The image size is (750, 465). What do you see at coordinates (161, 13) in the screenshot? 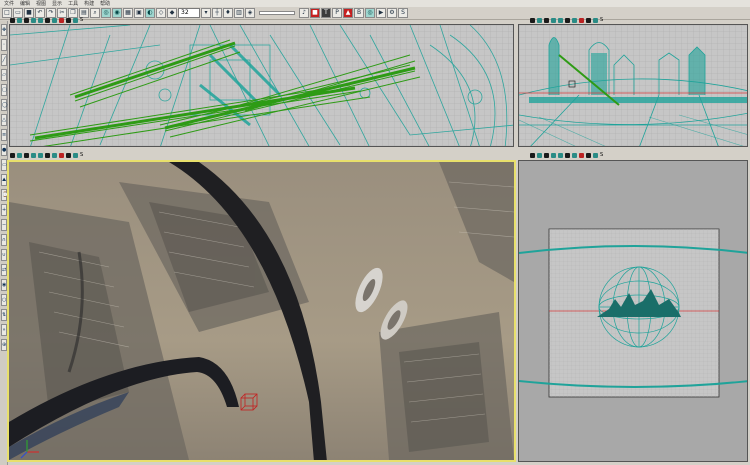
I see `realtime-preview-icon: ◇` at bounding box center [161, 13].